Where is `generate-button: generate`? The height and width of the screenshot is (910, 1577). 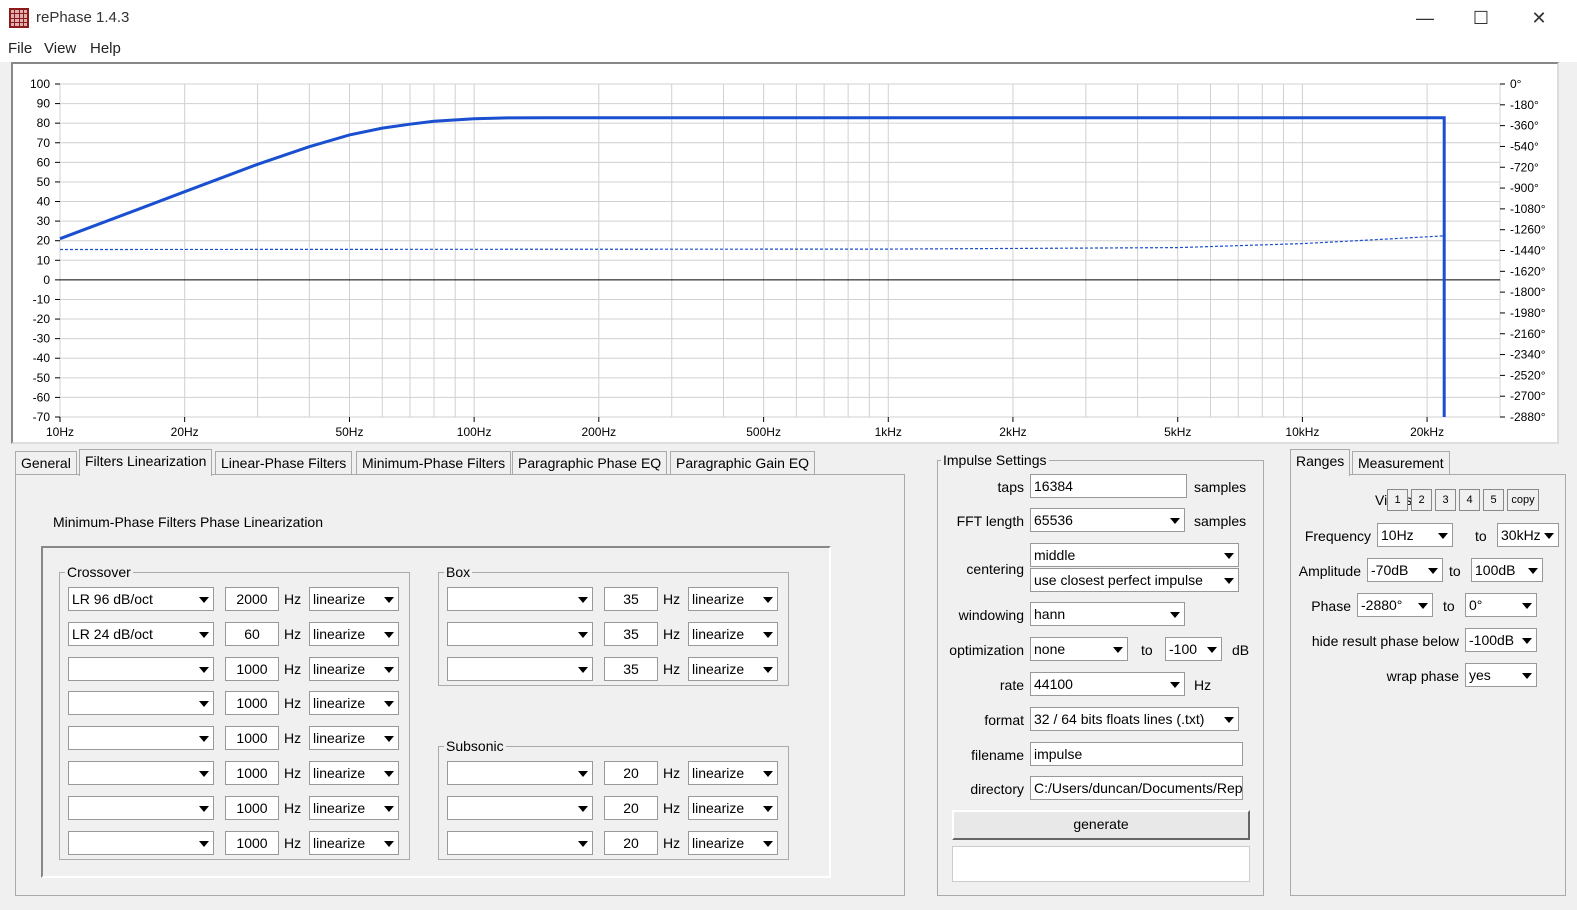
generate-button: generate is located at coordinates (1101, 825).